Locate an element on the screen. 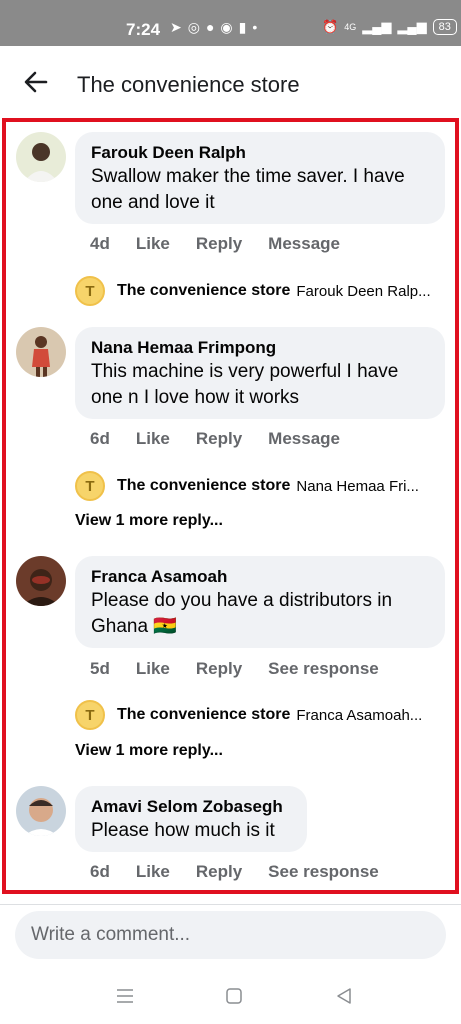 The height and width of the screenshot is (1024, 461). comment-text-line: Please how much is it is located at coordinates (183, 830).